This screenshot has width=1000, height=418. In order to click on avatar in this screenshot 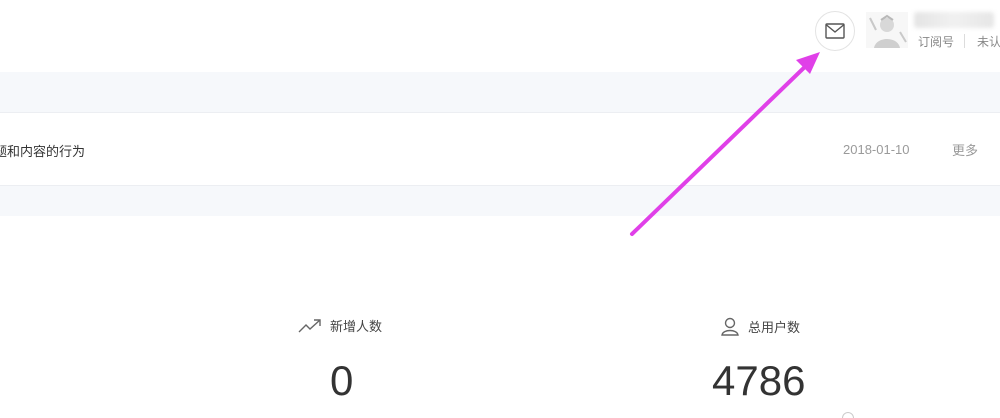, I will do `click(887, 30)`.